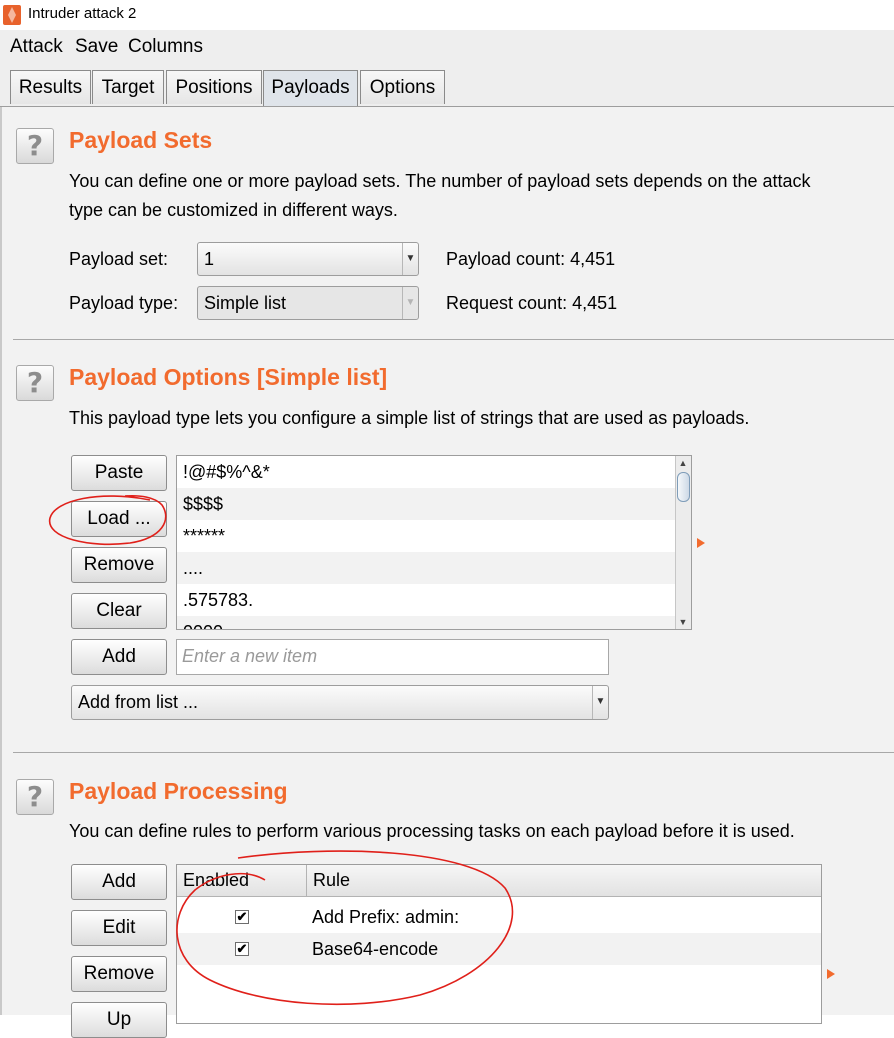 This screenshot has height=1038, width=894. I want to click on new-item-input: Enter a new item, so click(392, 657).